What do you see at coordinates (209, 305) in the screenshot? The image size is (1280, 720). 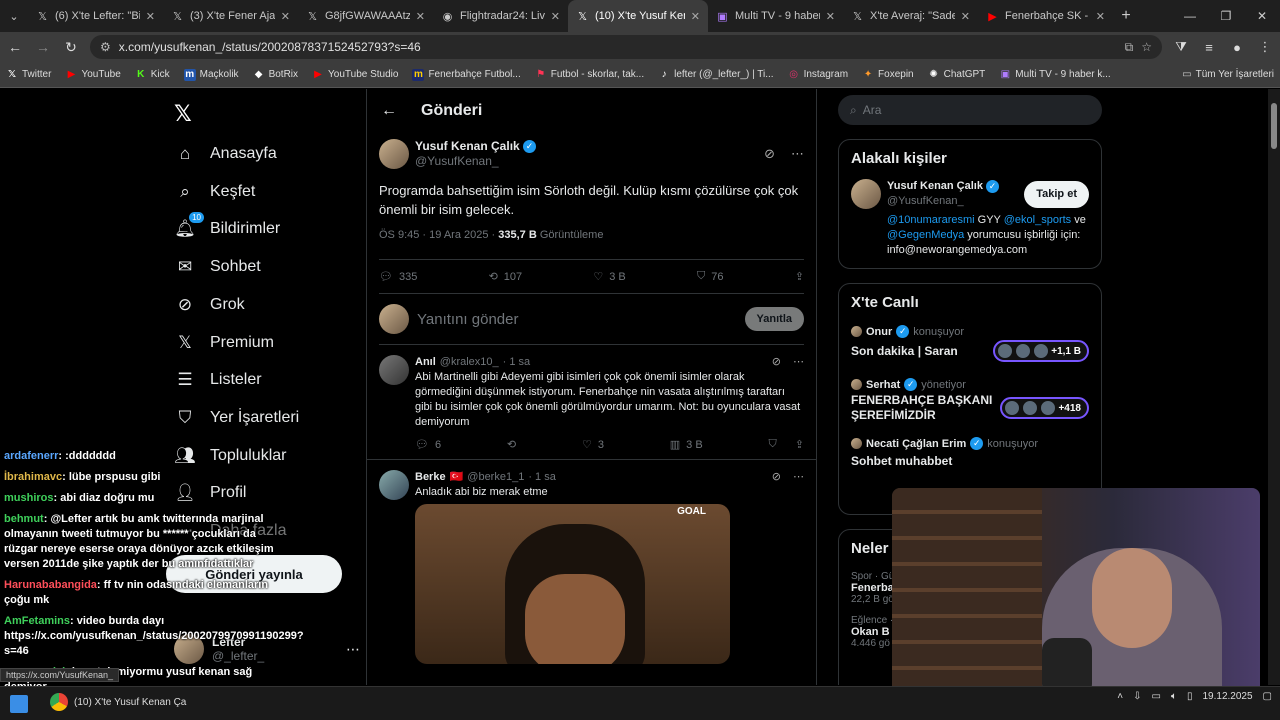 I see `nav-grok: ⊘ Grok` at bounding box center [209, 305].